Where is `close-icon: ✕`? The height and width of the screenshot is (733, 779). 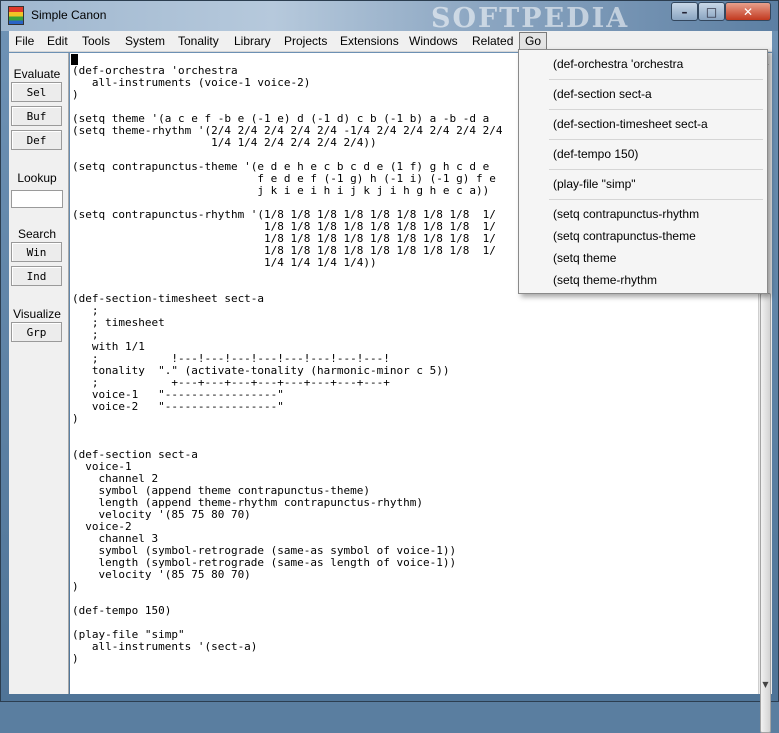
close-icon: ✕ is located at coordinates (748, 11).